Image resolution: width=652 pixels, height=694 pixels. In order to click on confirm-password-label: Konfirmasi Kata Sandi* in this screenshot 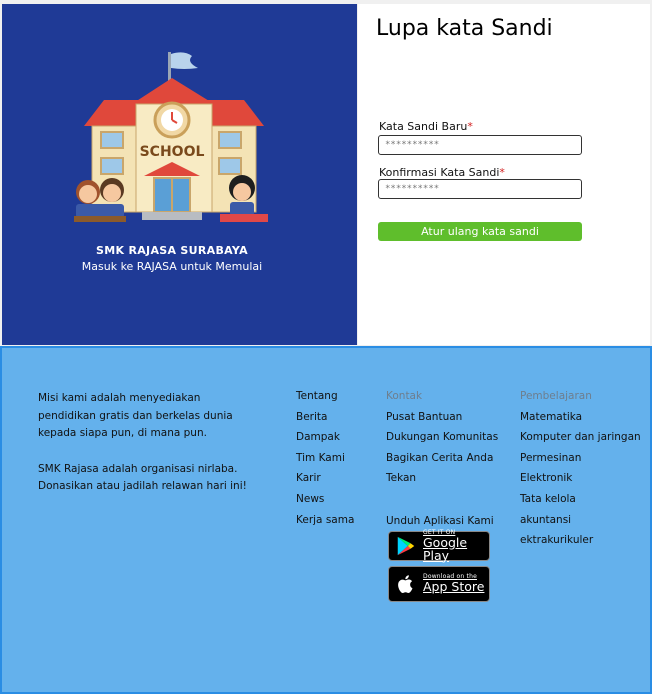, I will do `click(442, 172)`.